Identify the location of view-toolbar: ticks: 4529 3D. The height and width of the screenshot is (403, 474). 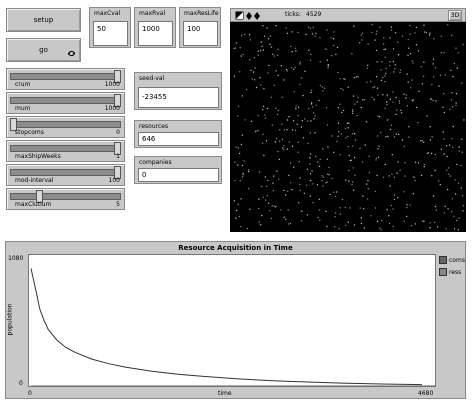
(348, 15).